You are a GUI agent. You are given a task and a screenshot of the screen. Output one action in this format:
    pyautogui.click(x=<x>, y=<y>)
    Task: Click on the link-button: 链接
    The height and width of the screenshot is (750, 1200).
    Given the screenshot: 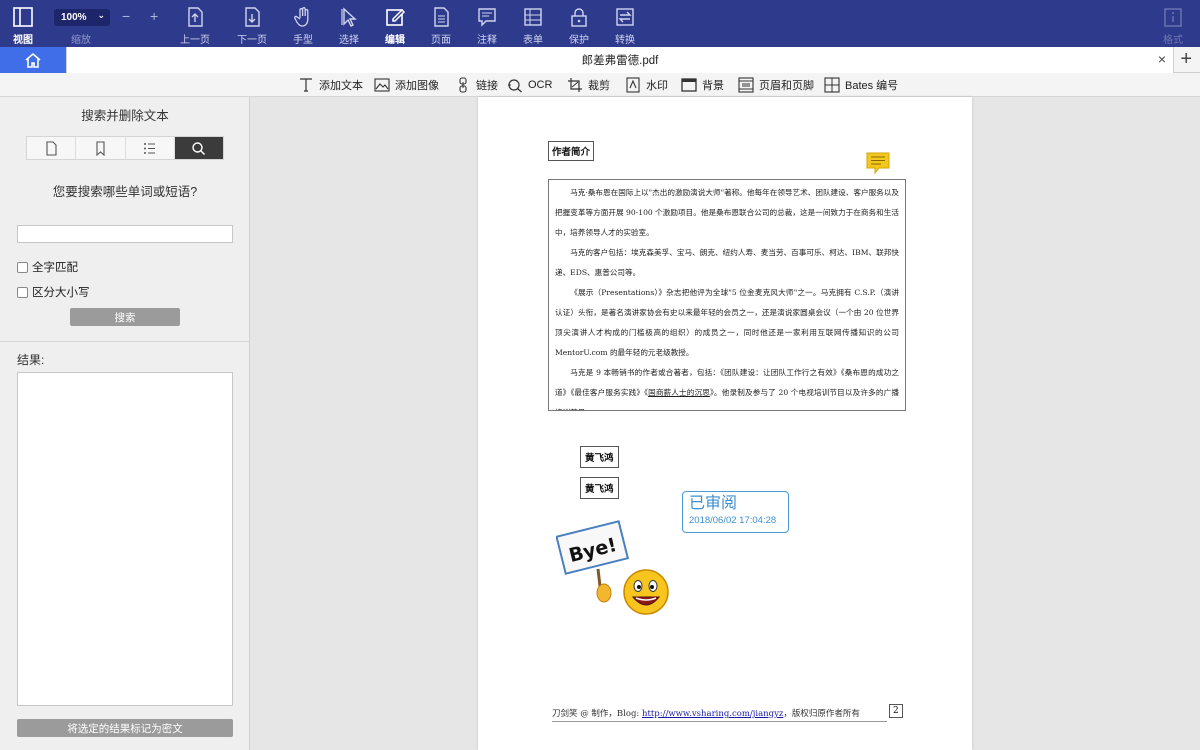 What is the action you would take?
    pyautogui.click(x=476, y=85)
    